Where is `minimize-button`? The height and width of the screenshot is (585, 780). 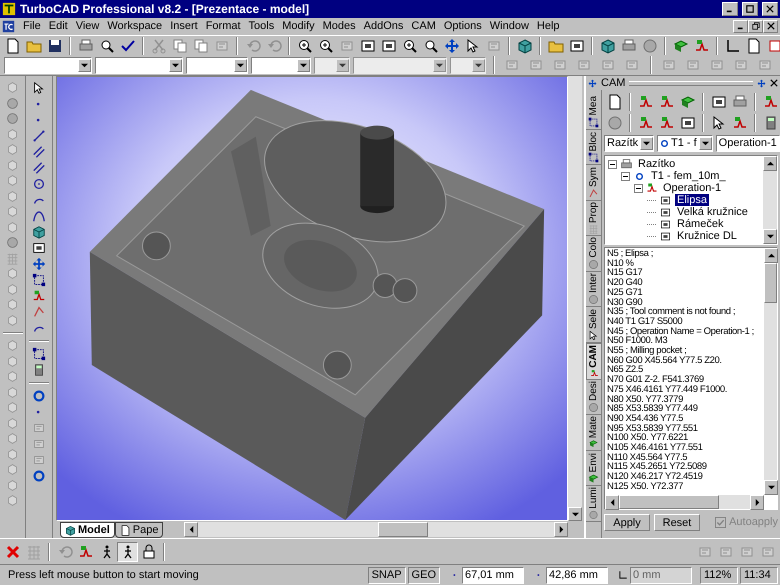
minimize-button is located at coordinates (730, 9).